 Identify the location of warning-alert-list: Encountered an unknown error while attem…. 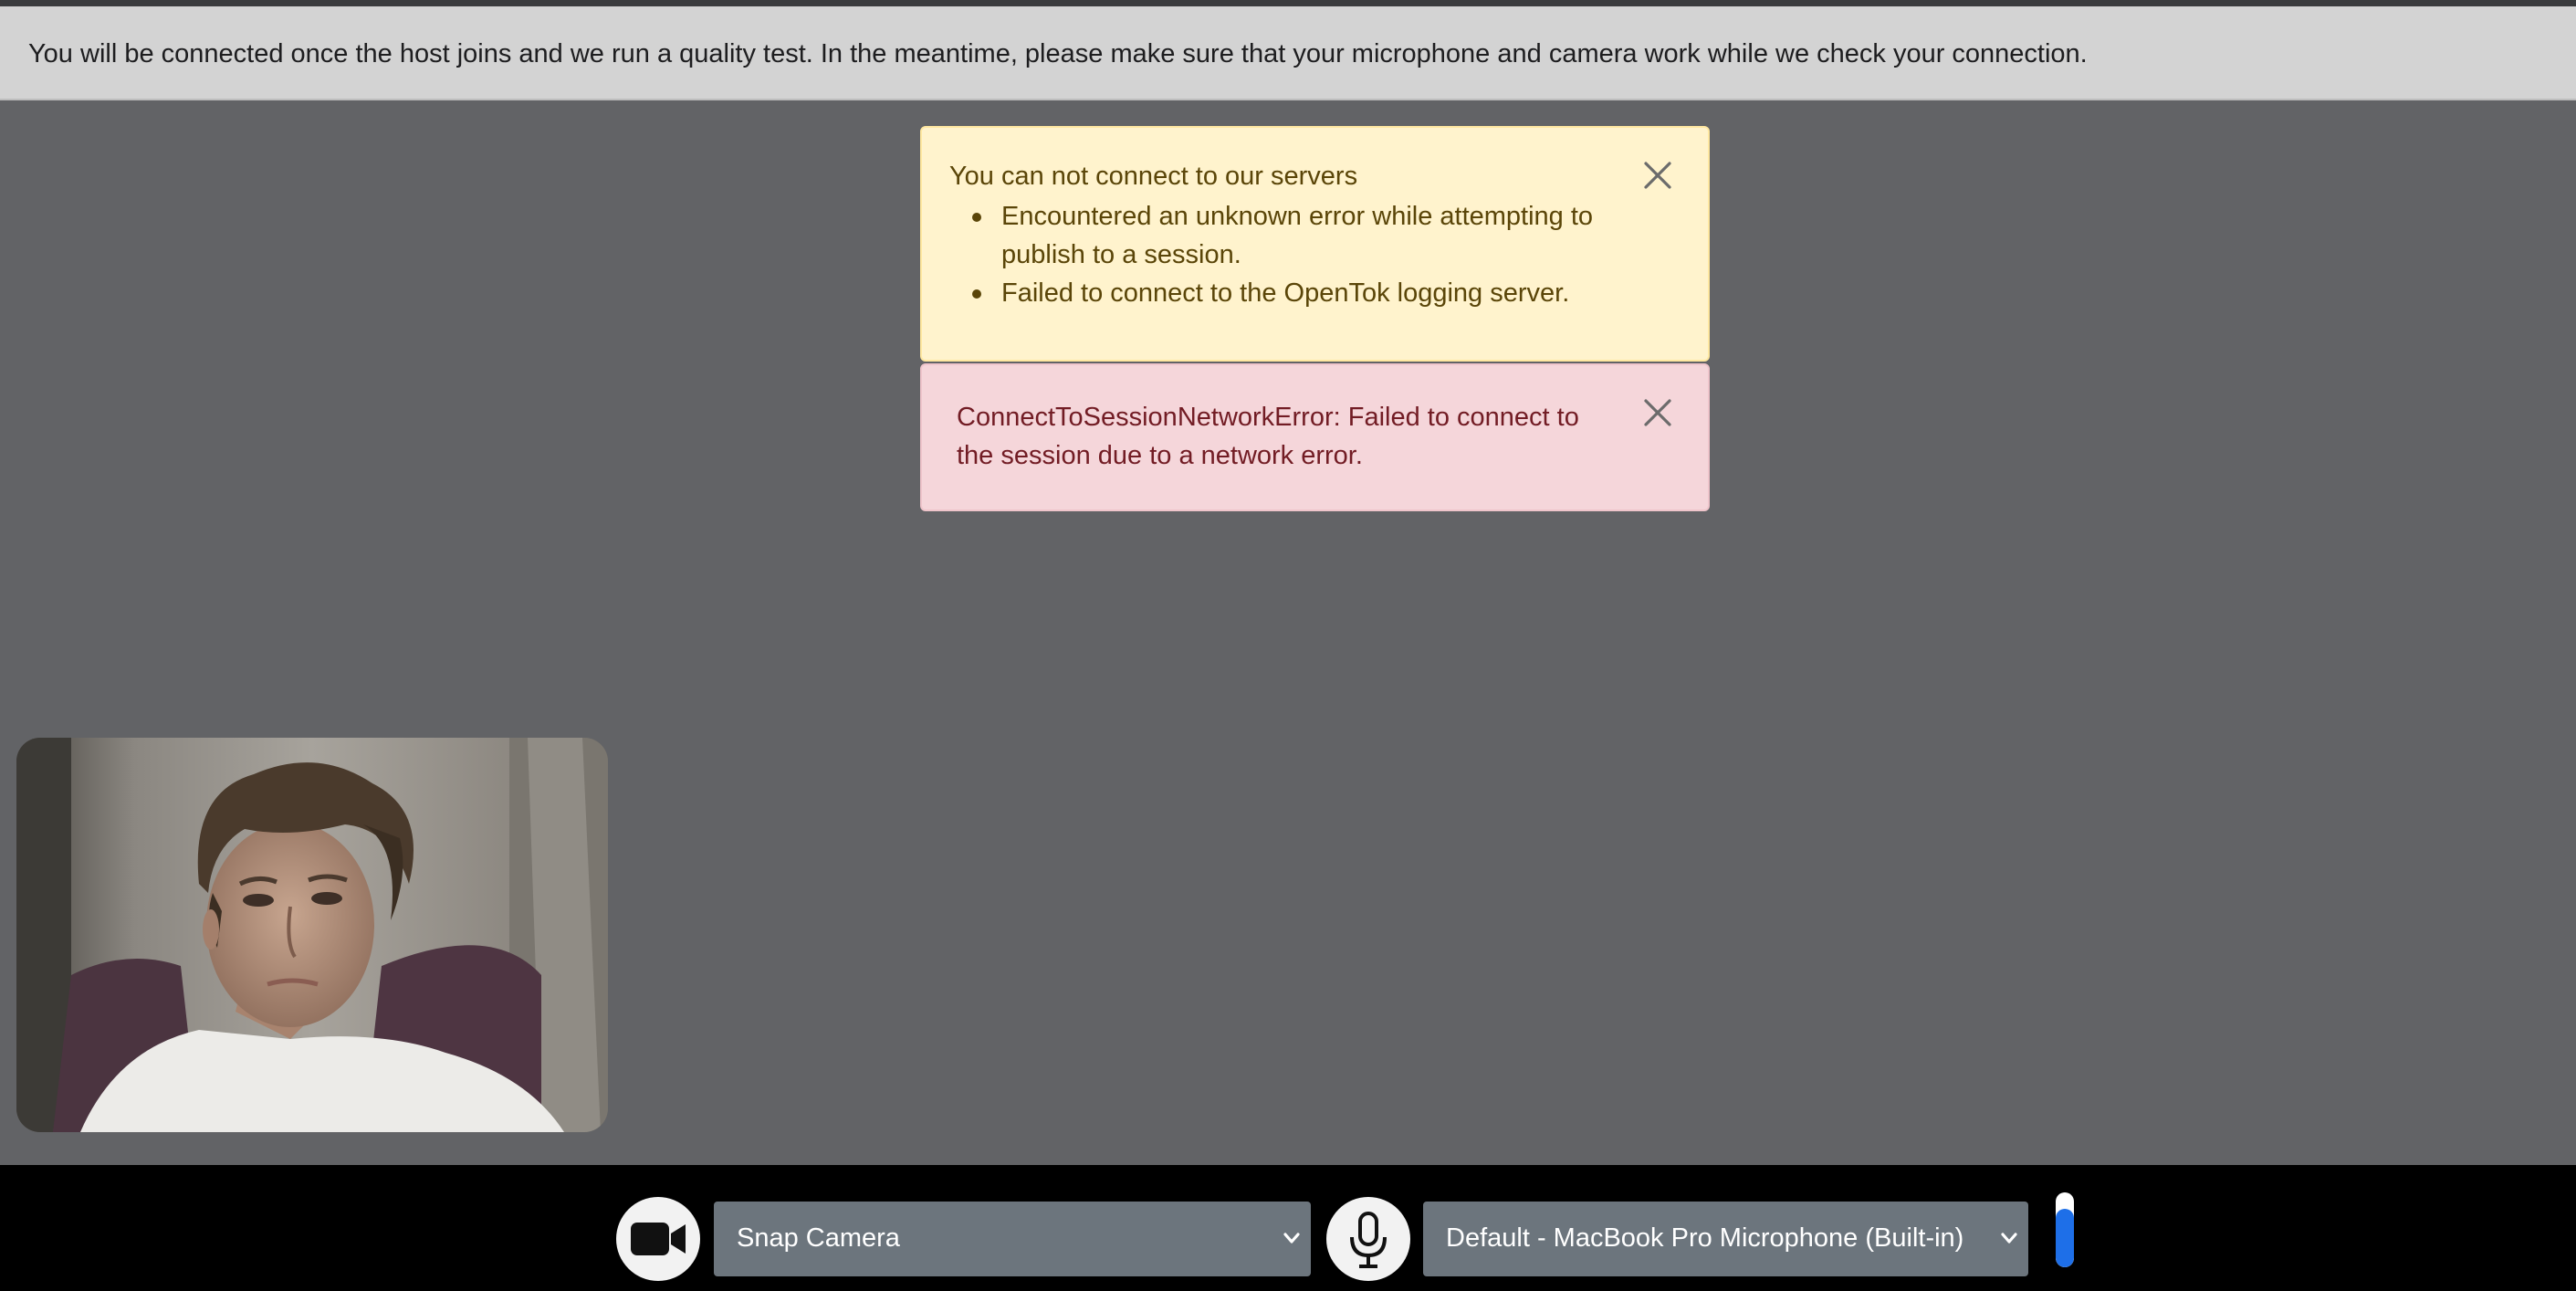
(1313, 254).